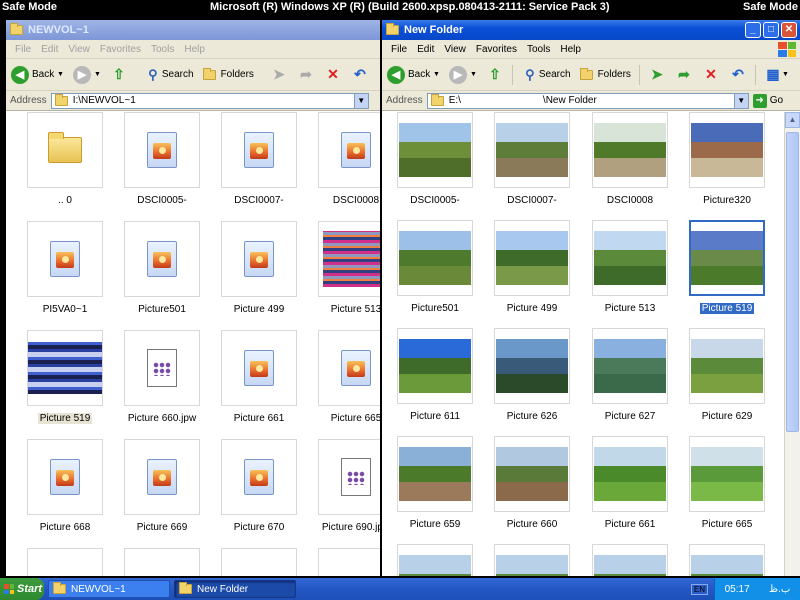  Describe the element at coordinates (792, 120) in the screenshot. I see `scroll-up-arrow: ▲` at that location.